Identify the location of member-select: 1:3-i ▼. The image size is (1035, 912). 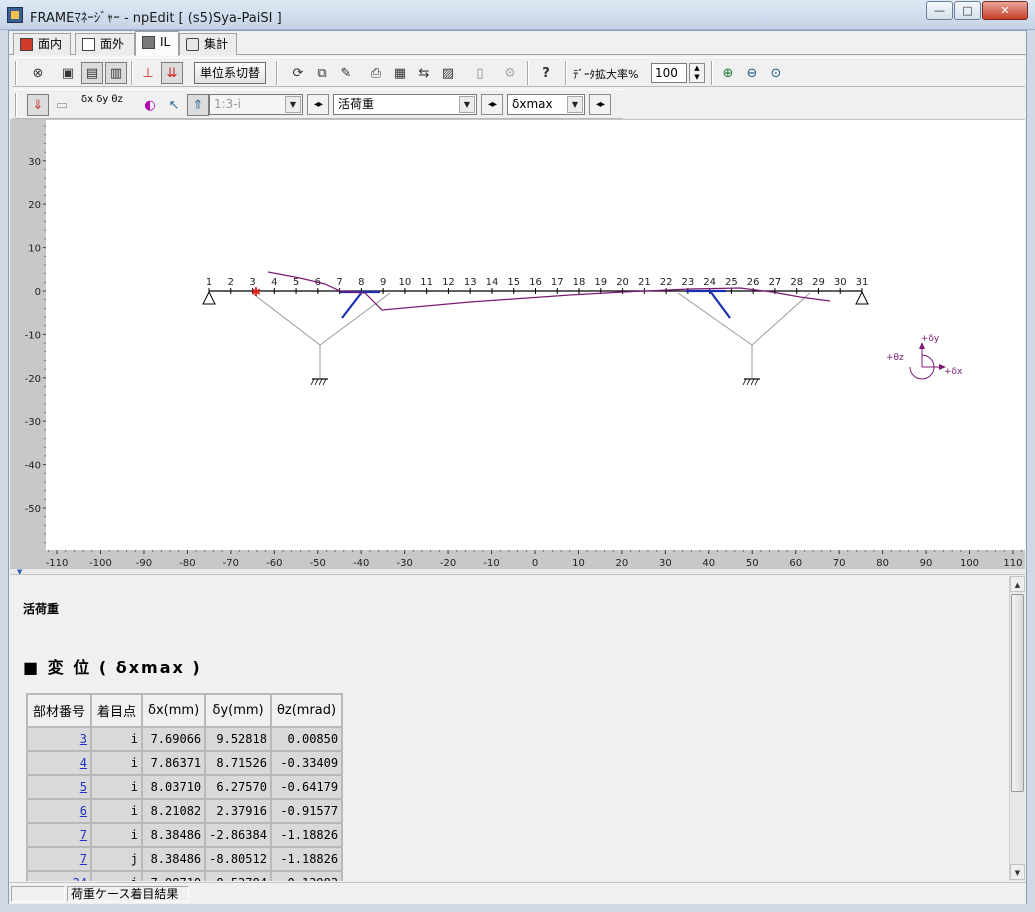
(256, 104).